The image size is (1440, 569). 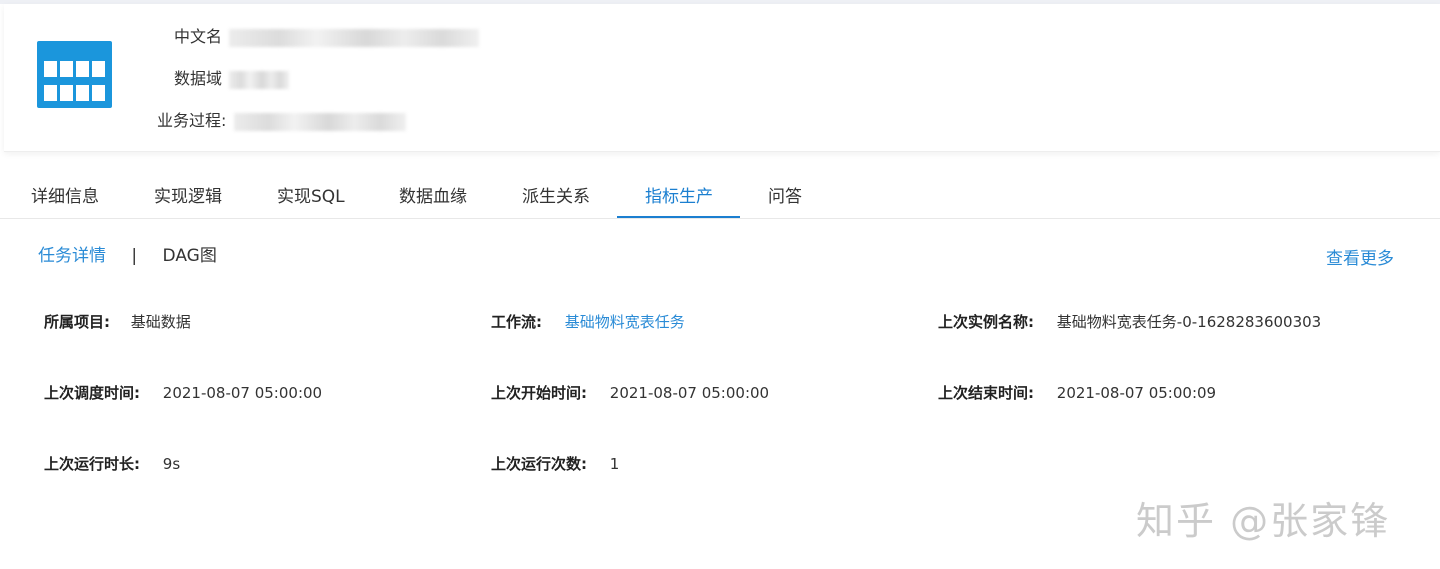 I want to click on field-last-run-count: 上次运行次数: 1, so click(x=555, y=464).